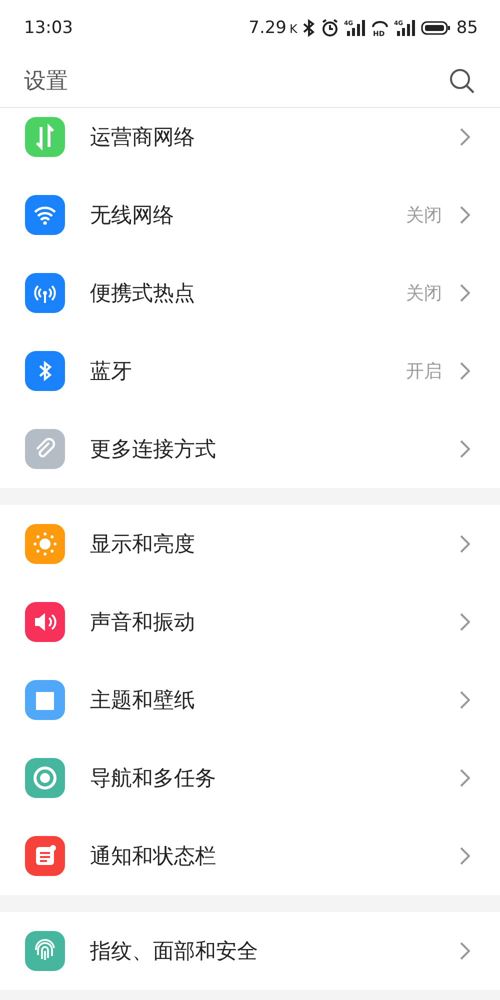  Describe the element at coordinates (153, 449) in the screenshot. I see `item-label: 更多连接方式` at that location.